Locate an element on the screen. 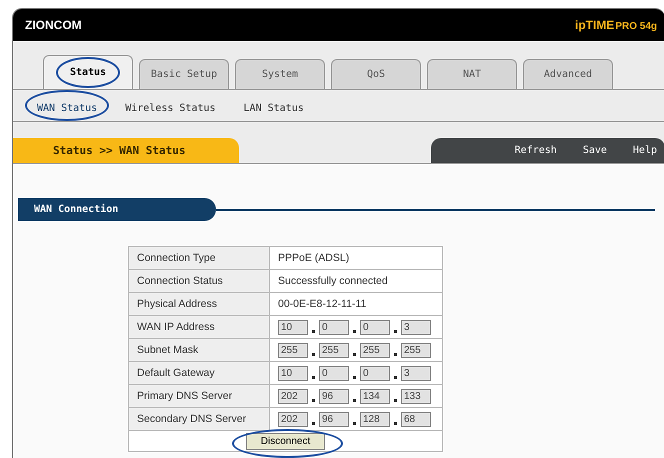 This screenshot has width=664, height=458. field-value: Successfully connected is located at coordinates (356, 281).